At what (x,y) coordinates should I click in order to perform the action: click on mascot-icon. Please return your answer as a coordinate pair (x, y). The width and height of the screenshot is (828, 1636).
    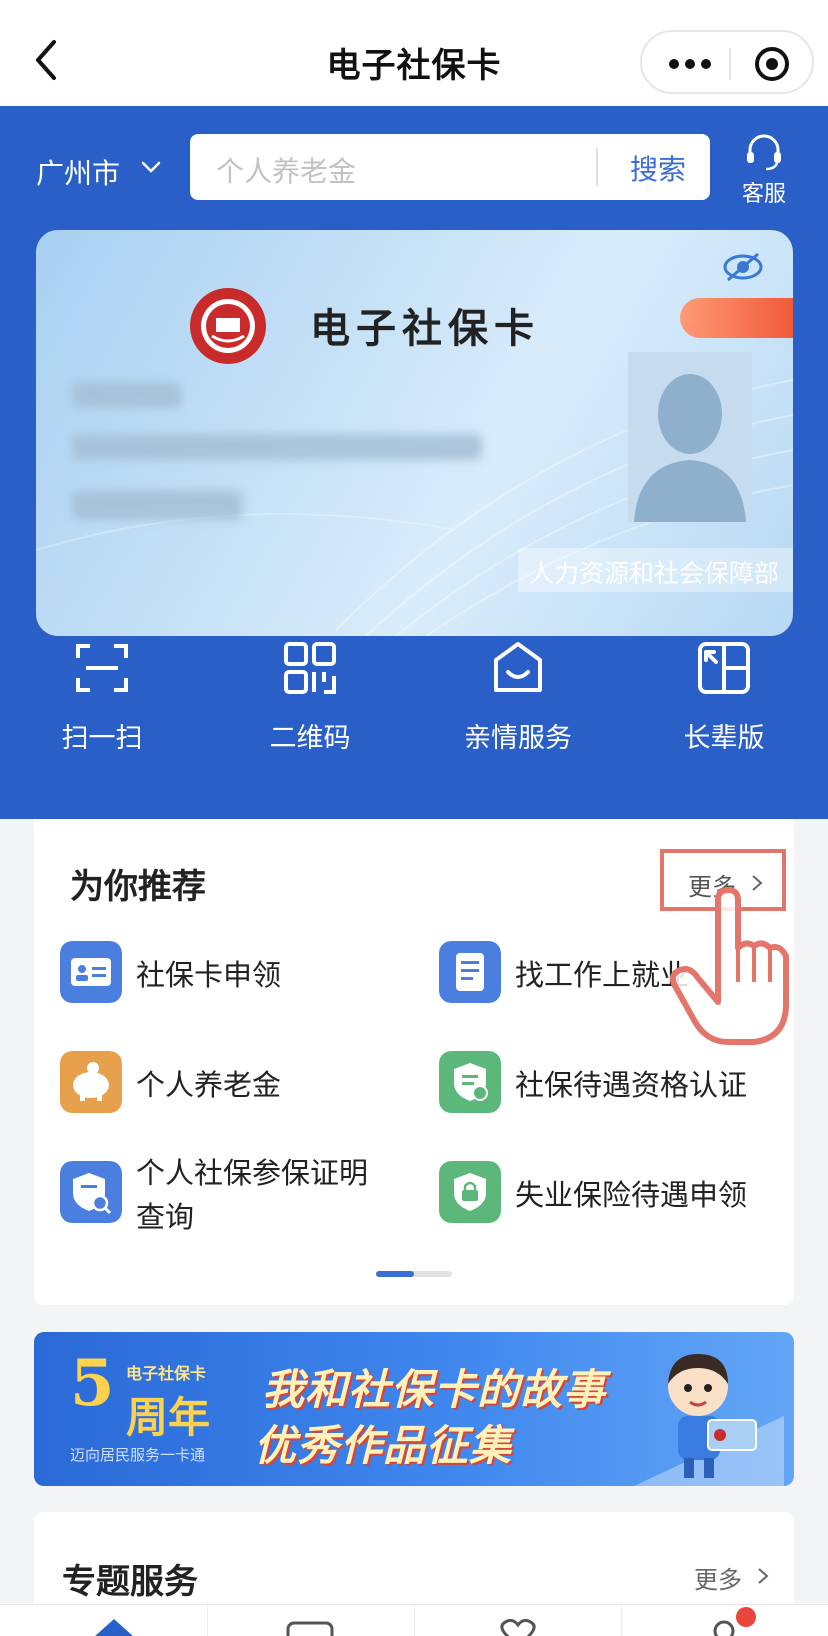
    Looking at the image, I should click on (709, 1420).